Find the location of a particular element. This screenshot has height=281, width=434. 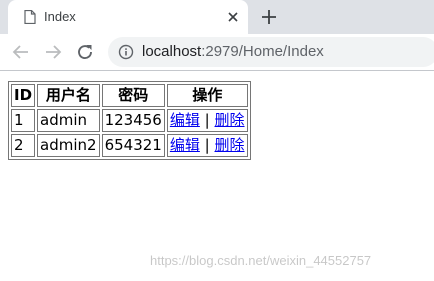

browser-toolbar: localhost:2979/Home/Index is located at coordinates (217, 52).